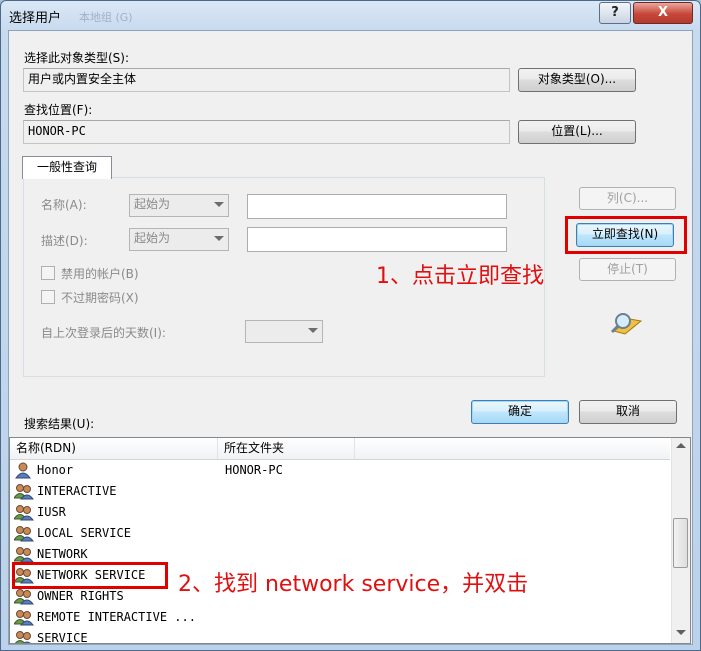  What do you see at coordinates (152, 204) in the screenshot?
I see `name-mode-value: 起始为` at bounding box center [152, 204].